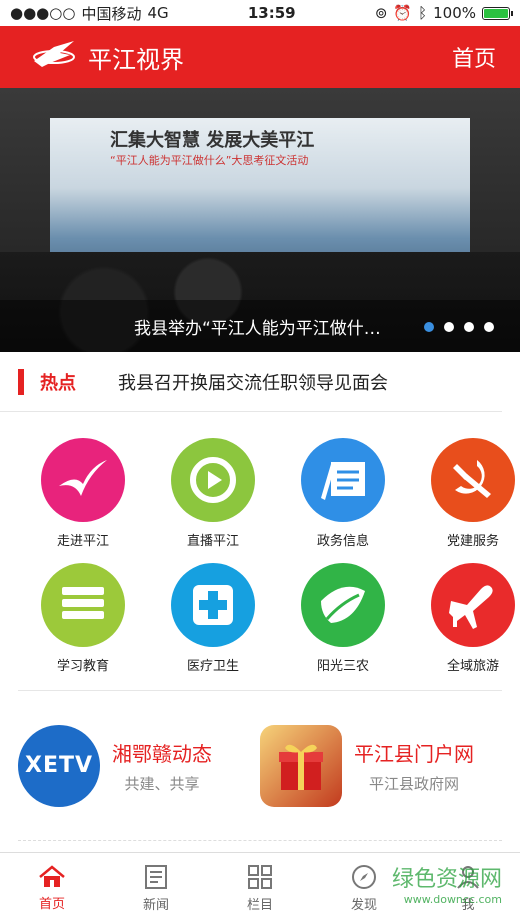 The image size is (520, 924). What do you see at coordinates (158, 13) in the screenshot?
I see `network-label: 4G` at bounding box center [158, 13].